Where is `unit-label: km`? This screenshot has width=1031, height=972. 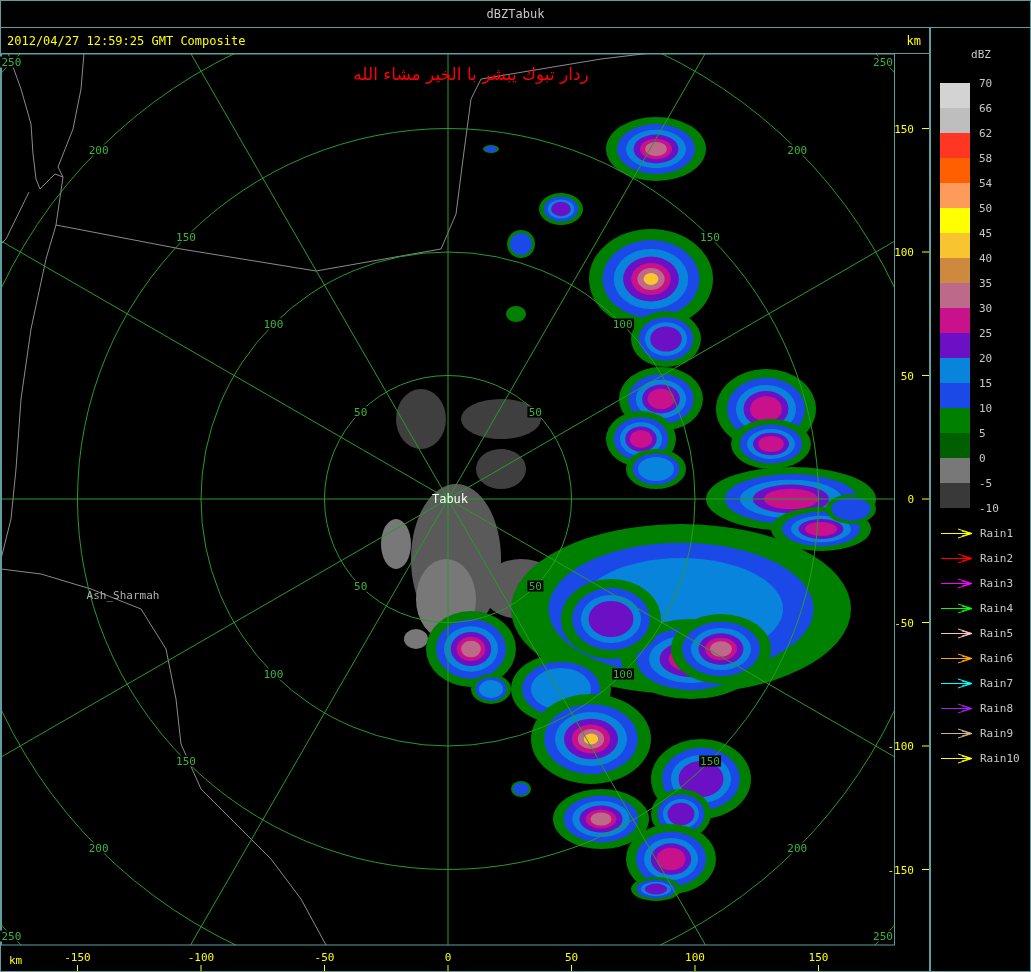 unit-label: km is located at coordinates (913, 40).